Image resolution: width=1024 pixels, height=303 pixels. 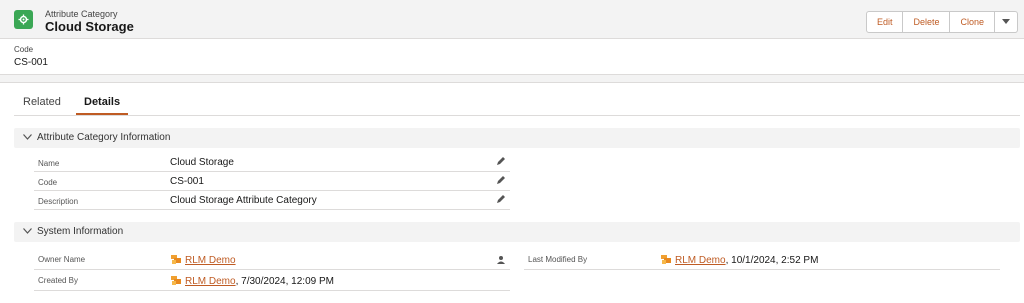 I want to click on section-system-information: System Information, so click(x=517, y=232).